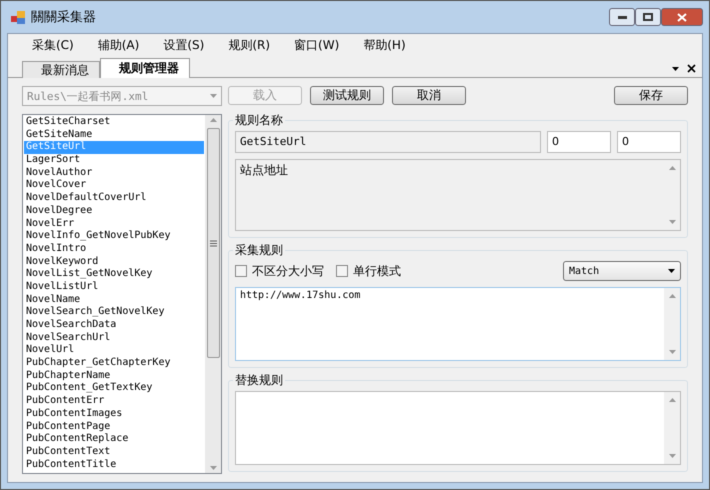 The width and height of the screenshot is (710, 490). I want to click on list-item: GetSiteCharset, so click(114, 122).